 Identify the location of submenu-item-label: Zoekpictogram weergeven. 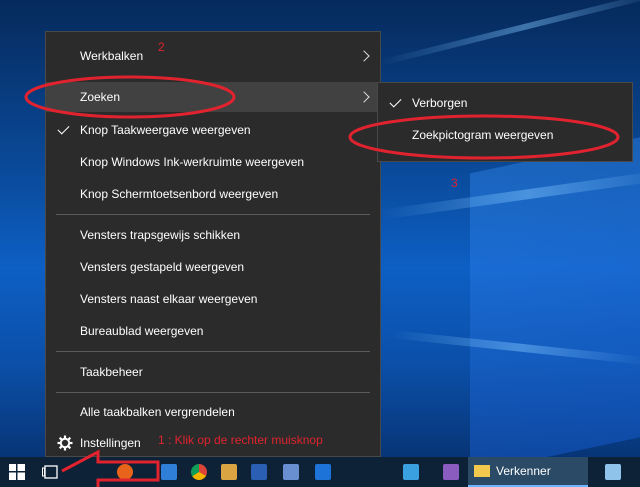
(483, 135).